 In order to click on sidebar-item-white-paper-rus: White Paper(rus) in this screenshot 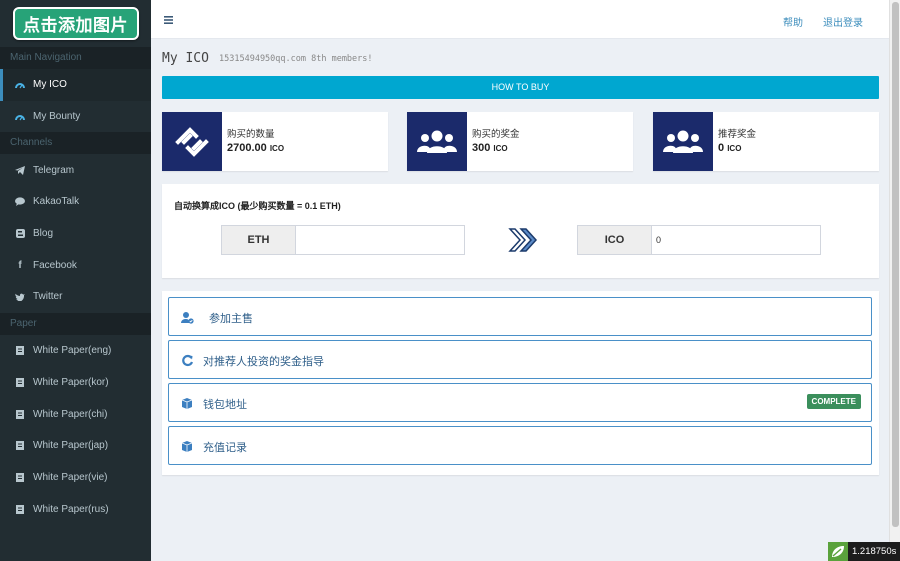, I will do `click(75, 509)`.